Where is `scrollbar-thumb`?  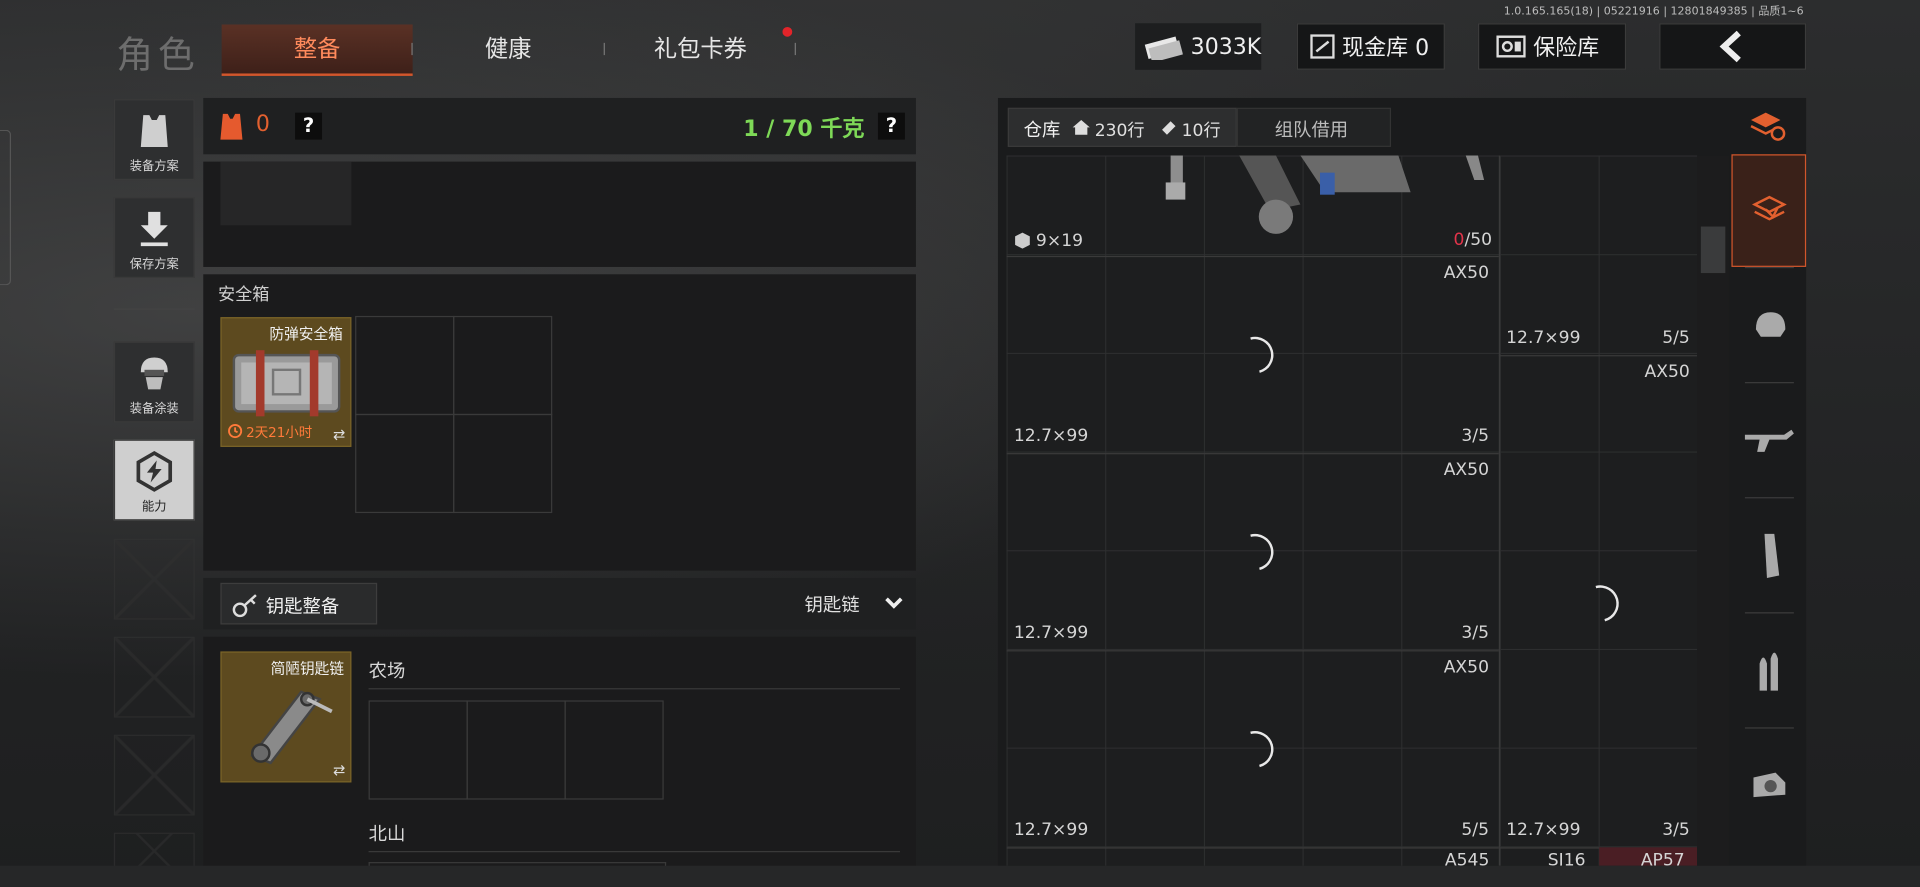
scrollbar-thumb is located at coordinates (1713, 250).